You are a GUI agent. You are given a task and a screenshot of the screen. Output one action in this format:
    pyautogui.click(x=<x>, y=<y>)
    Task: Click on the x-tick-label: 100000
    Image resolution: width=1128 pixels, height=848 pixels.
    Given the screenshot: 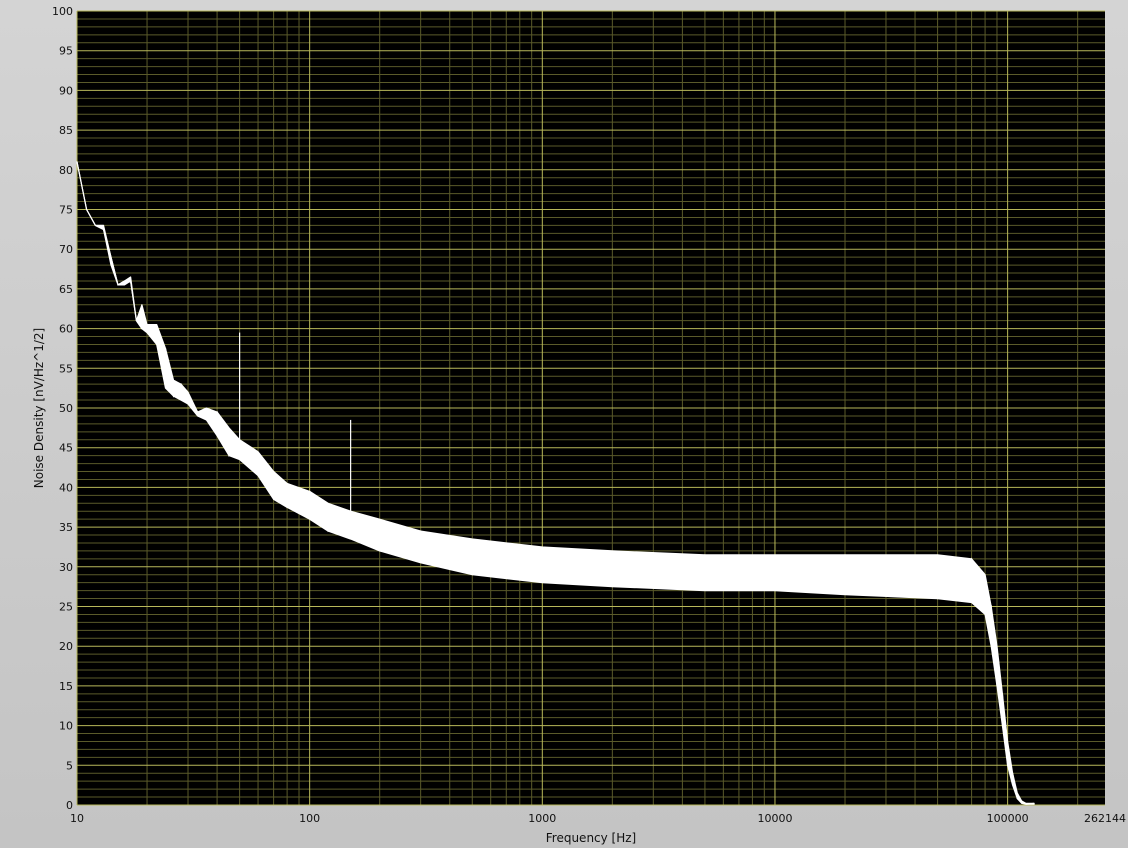 What is the action you would take?
    pyautogui.click(x=1008, y=818)
    